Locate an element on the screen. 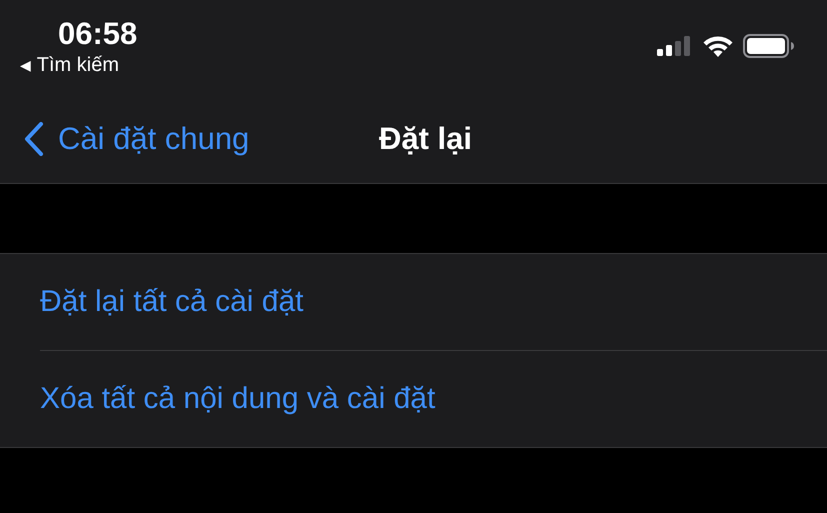 The height and width of the screenshot is (513, 827). signal-icon is located at coordinates (675, 46).